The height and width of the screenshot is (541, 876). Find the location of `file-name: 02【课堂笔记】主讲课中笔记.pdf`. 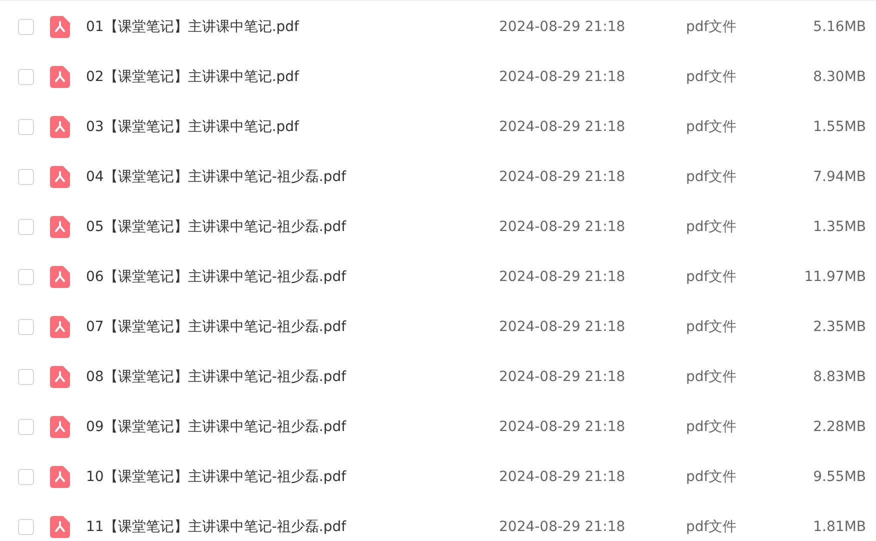

file-name: 02【课堂笔记】主讲课中笔记.pdf is located at coordinates (292, 77).